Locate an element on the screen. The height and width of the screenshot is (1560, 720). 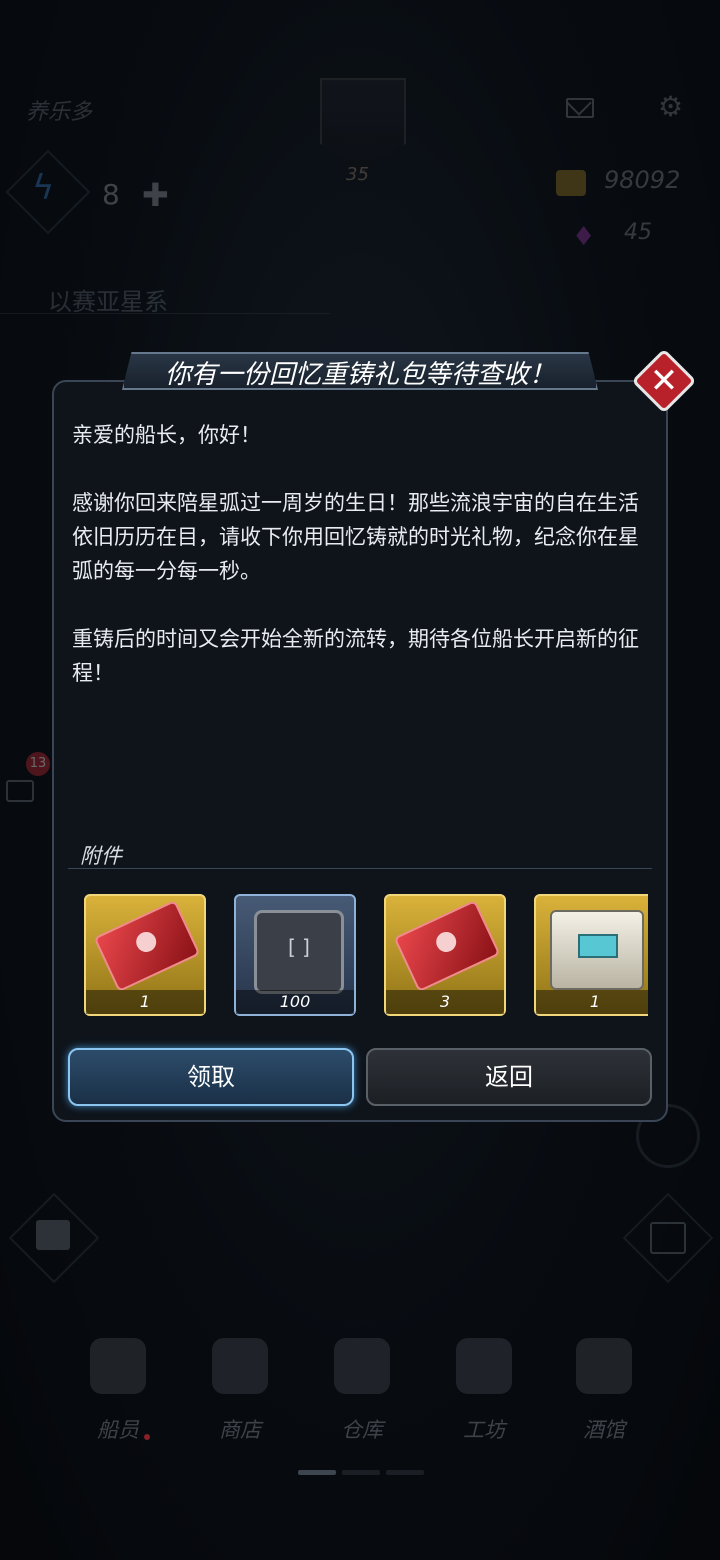
divider is located at coordinates (360, 868).